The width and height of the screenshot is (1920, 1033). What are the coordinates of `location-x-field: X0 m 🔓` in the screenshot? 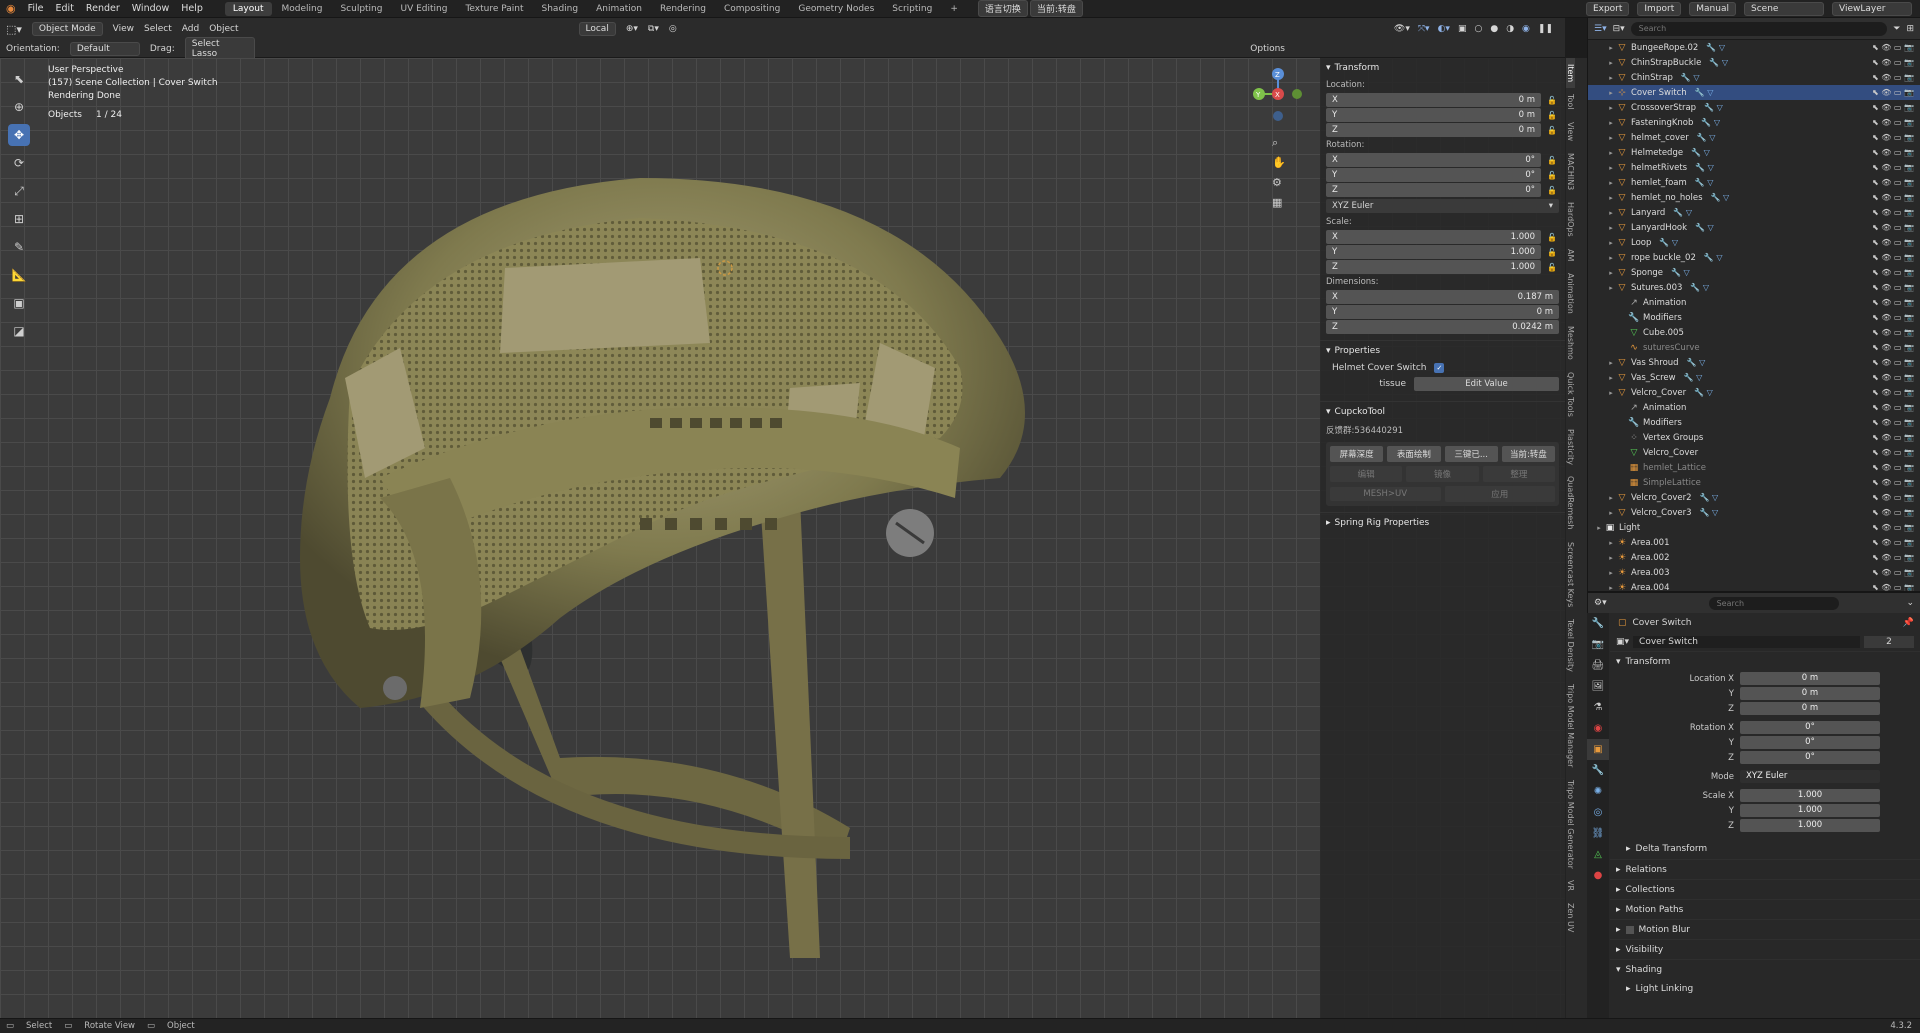 It's located at (1441, 100).